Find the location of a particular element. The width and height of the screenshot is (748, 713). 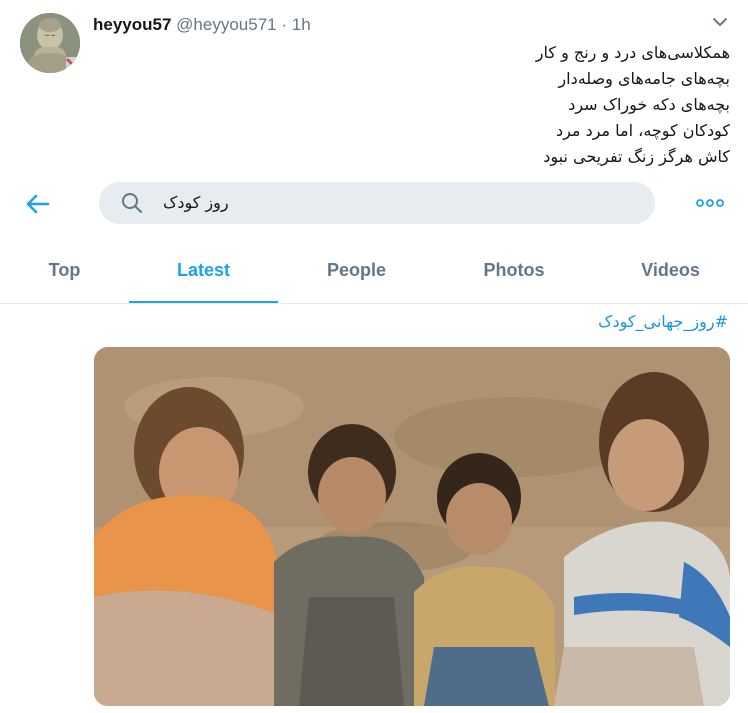

display-name: heyyou57 is located at coordinates (132, 24).